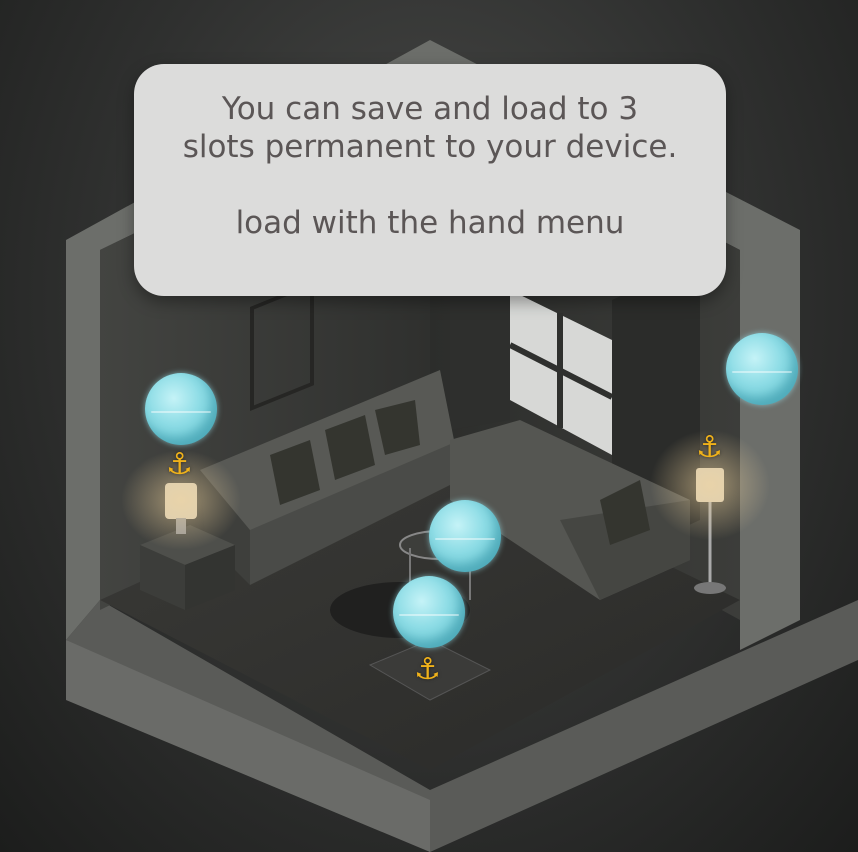 The height and width of the screenshot is (852, 858). Describe the element at coordinates (430, 109) in the screenshot. I see `tooltip-line-1: You can save and load to 3` at that location.